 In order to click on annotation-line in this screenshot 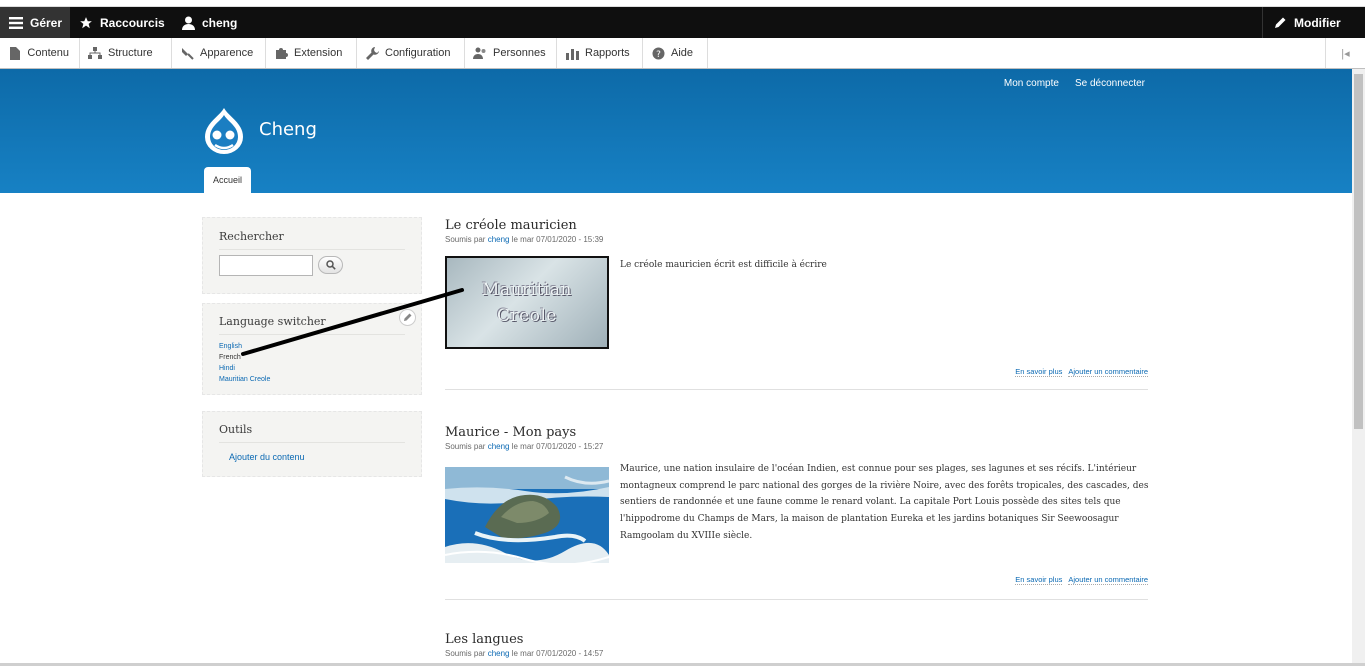, I will do `click(352, 322)`.